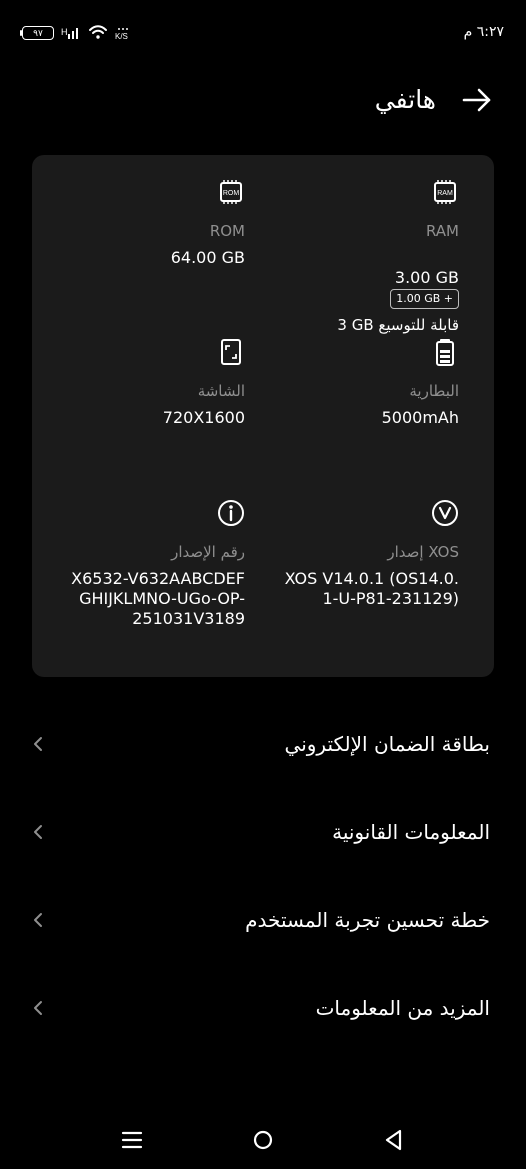 The width and height of the screenshot is (526, 1169). I want to click on rom-spec: ROM ROM 64.00 GB, so click(135, 223).